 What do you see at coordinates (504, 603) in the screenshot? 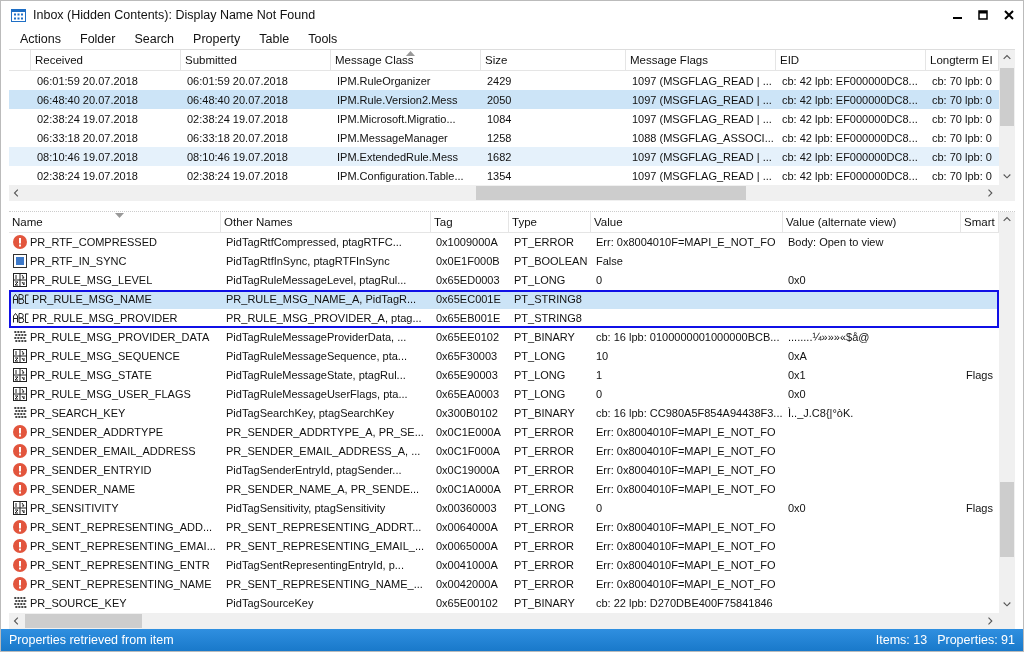
I see `property-row: PR_SOURCE_KEY PidTagSourceKey 0x65E00102 PT_BINARY cb: 22 lpb: D270DBE400F75841846` at bounding box center [504, 603].